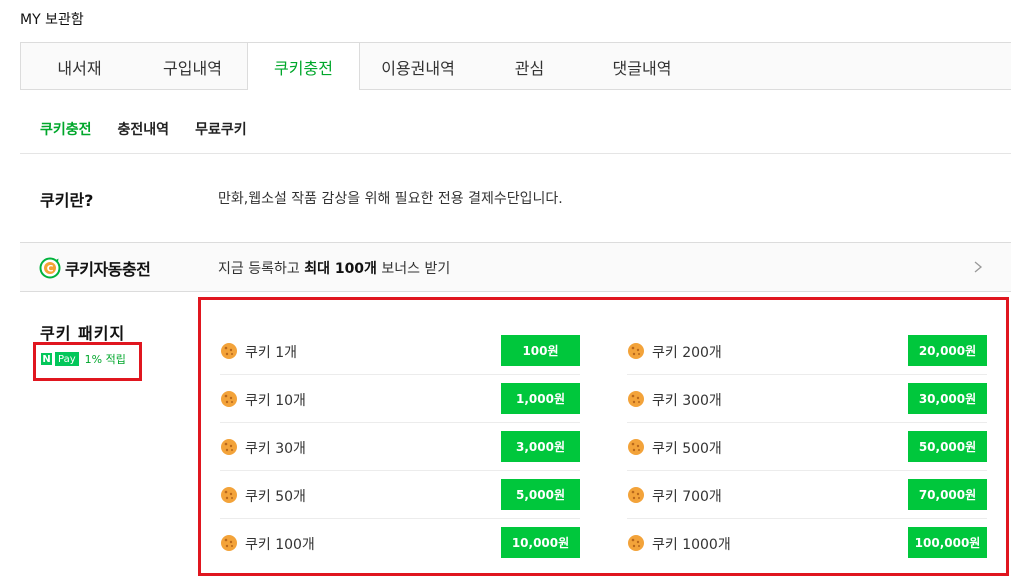  What do you see at coordinates (691, 545) in the screenshot?
I see `package-name: 쿠키 1000개` at bounding box center [691, 545].